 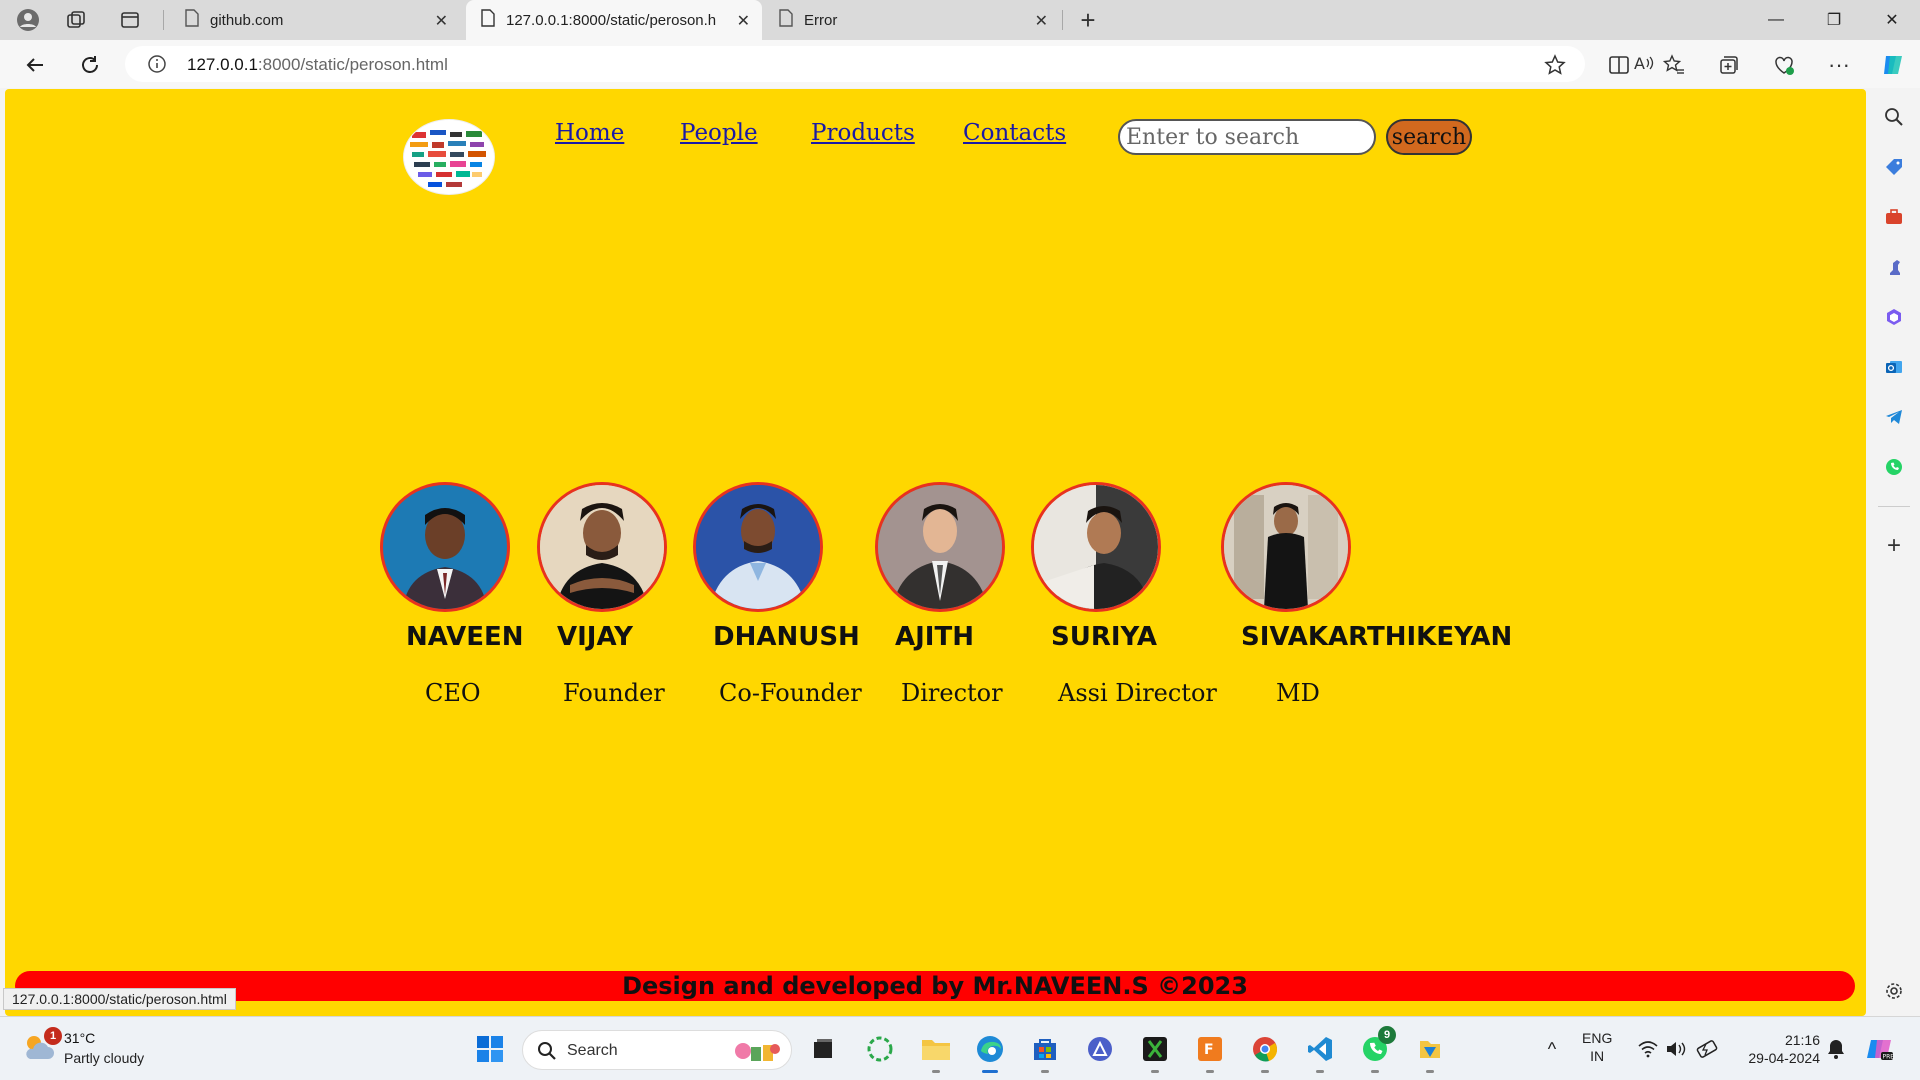 I want to click on edge-browser-icon, so click(x=990, y=1052).